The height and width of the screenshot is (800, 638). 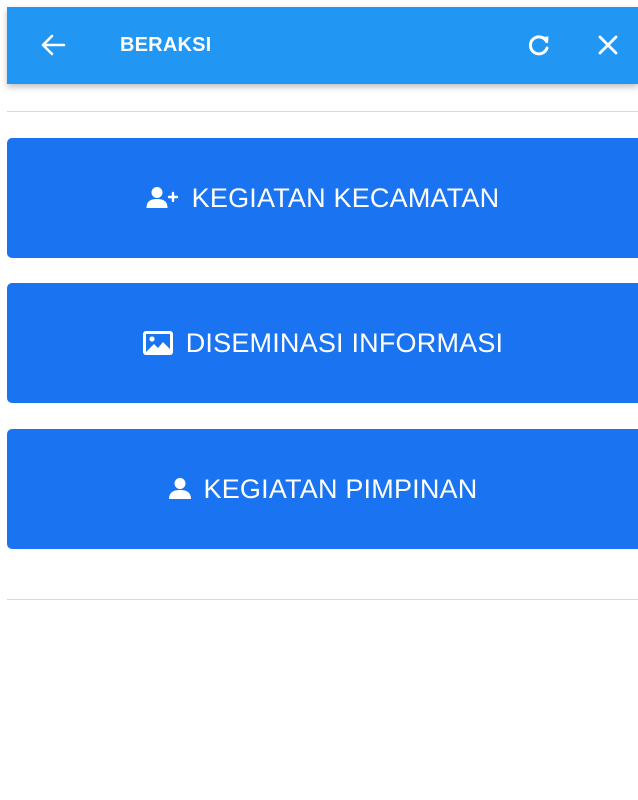 I want to click on kegiatan-kecamatan-button: KEGIATAN KECAMATAN, so click(x=322, y=198).